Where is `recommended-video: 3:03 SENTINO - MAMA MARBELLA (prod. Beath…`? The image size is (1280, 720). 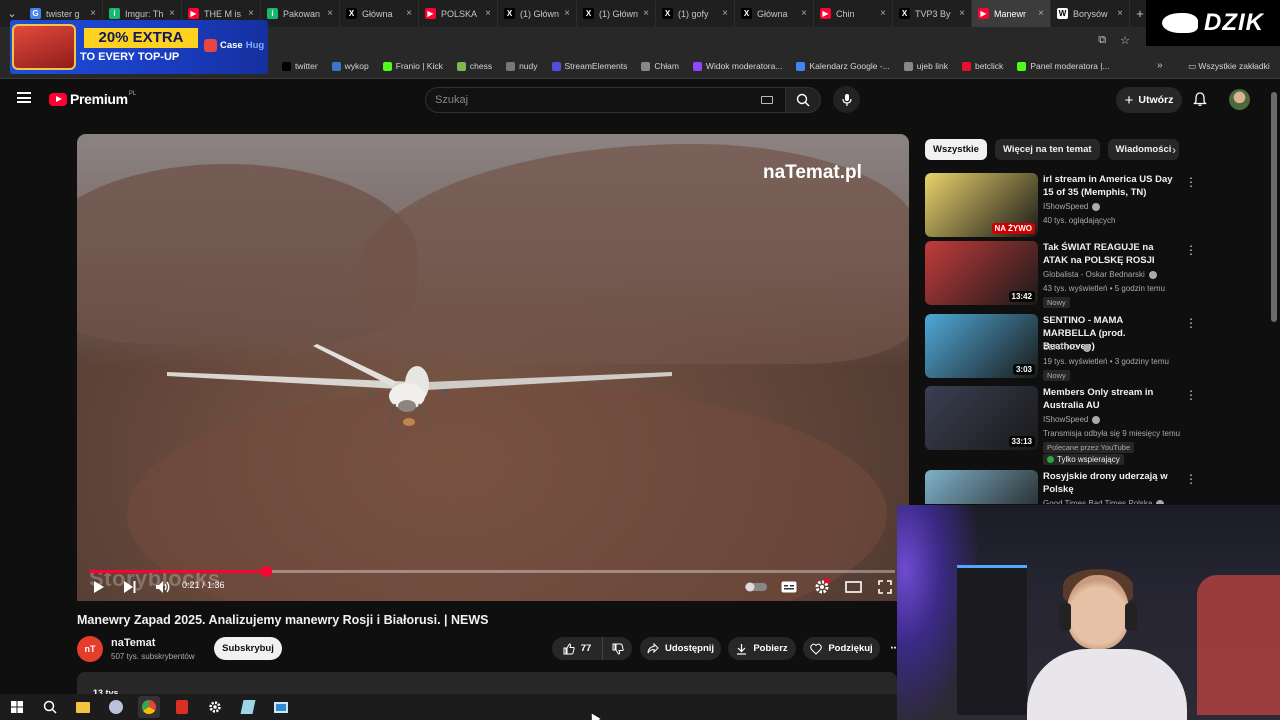 recommended-video: 3:03 SENTINO - MAMA MARBELLA (prod. Beath… is located at coordinates (1061, 347).